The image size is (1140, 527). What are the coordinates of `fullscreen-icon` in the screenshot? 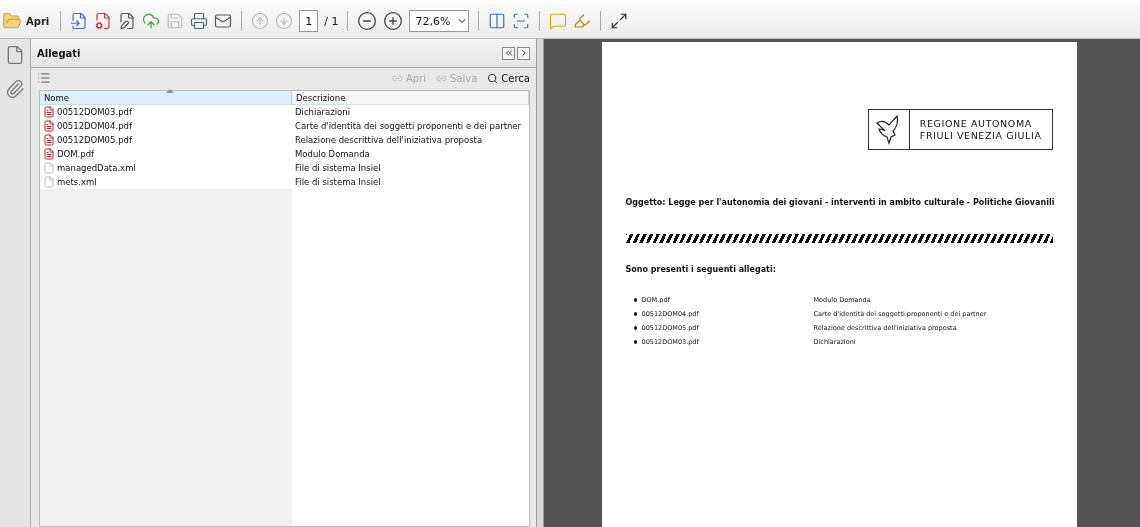 It's located at (619, 21).